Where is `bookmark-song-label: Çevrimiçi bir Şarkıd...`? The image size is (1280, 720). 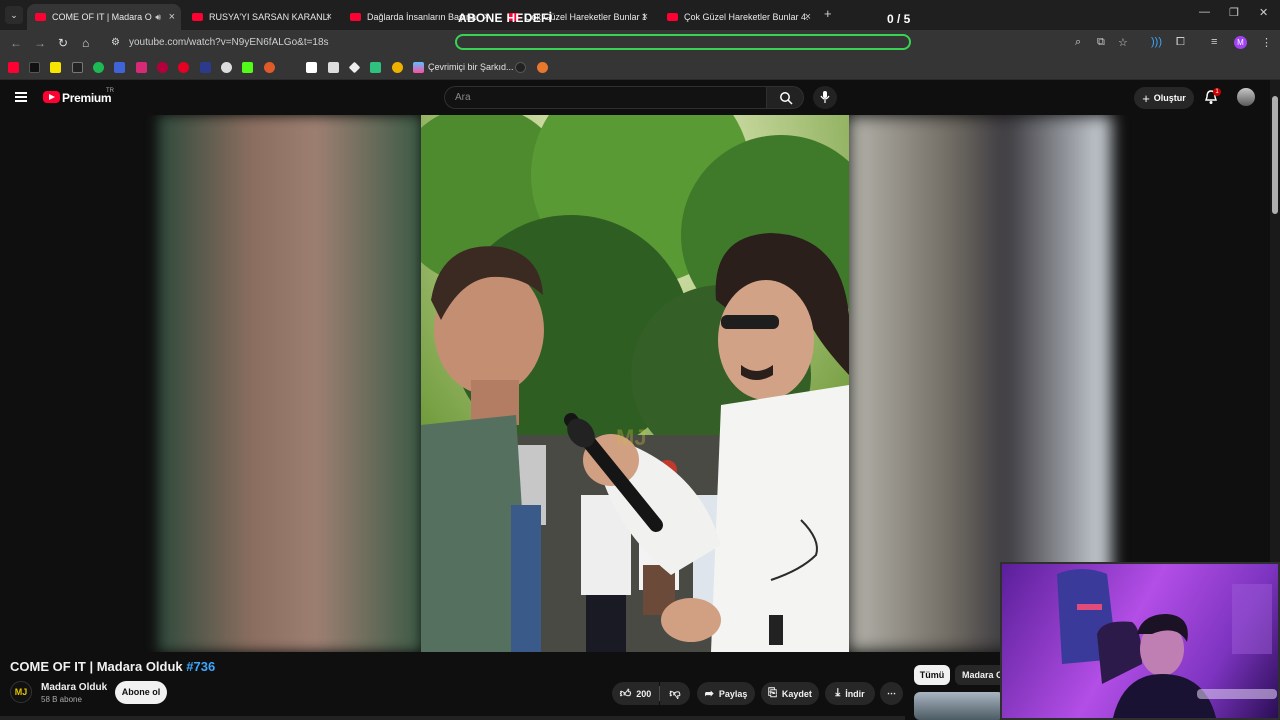 bookmark-song-label: Çevrimiçi bir Şarkıd... is located at coordinates (471, 67).